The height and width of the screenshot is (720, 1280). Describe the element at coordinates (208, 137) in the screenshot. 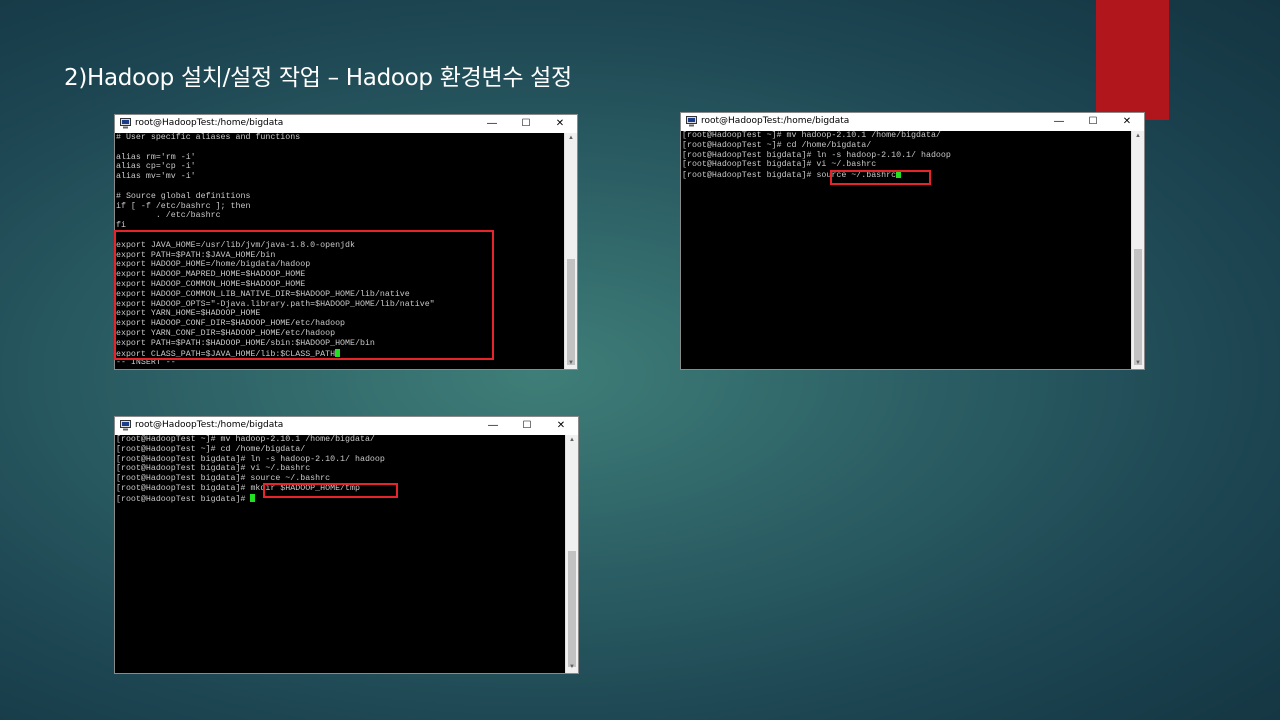

I see `terminal-line: # User specific aliases and functions` at that location.